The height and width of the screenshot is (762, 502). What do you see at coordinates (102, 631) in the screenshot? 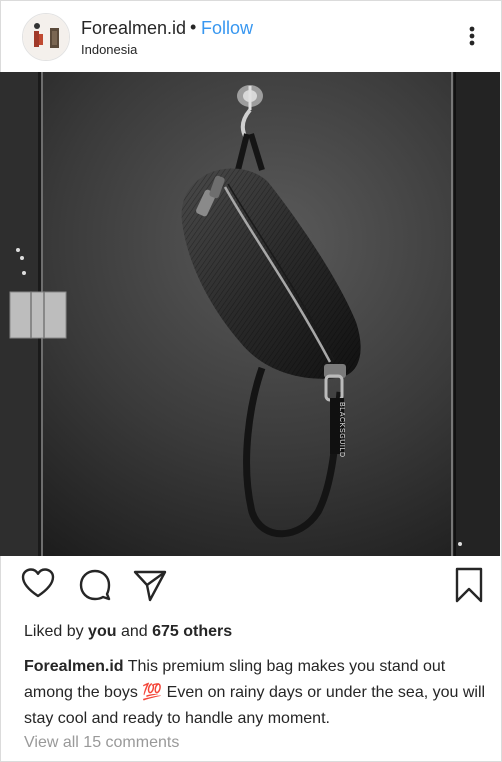
I see `likes-user-link: you` at bounding box center [102, 631].